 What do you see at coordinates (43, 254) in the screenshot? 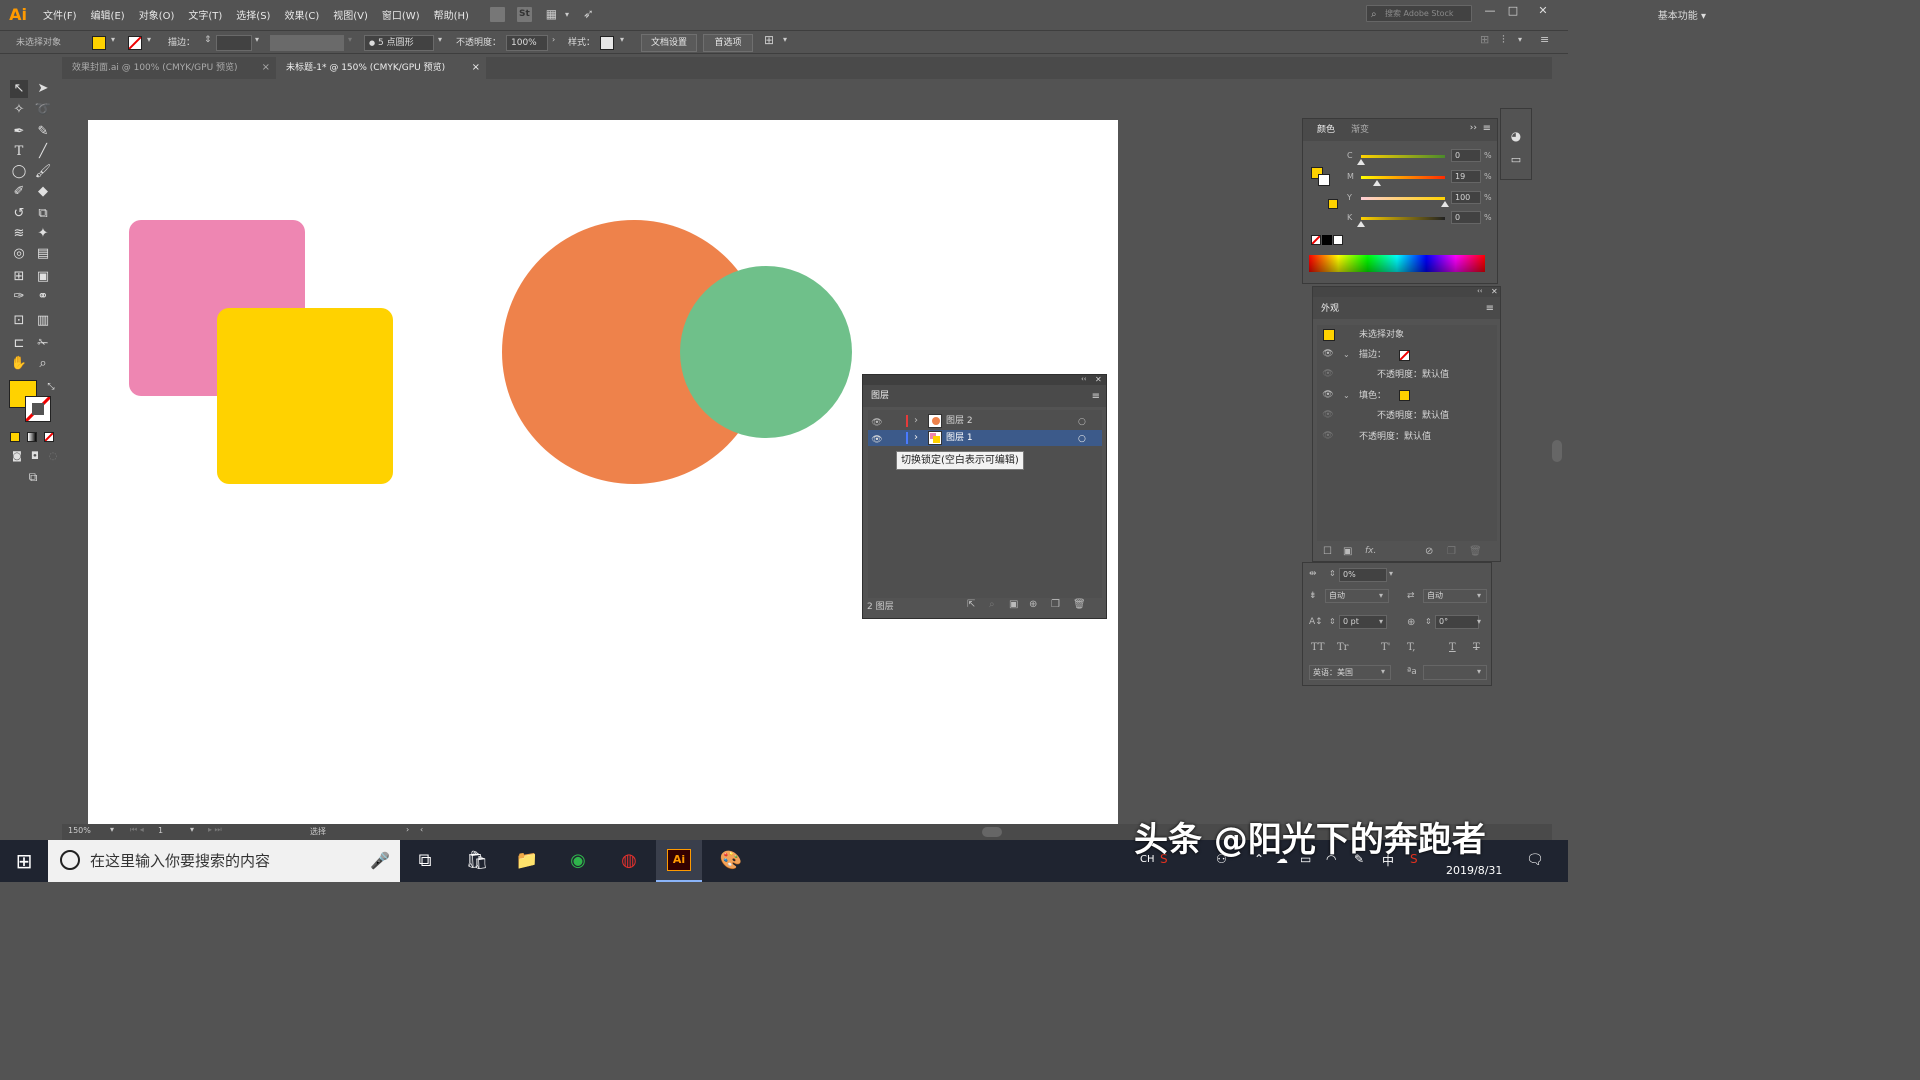
I see `perspective-grid-tool-icon: ▤` at bounding box center [43, 254].